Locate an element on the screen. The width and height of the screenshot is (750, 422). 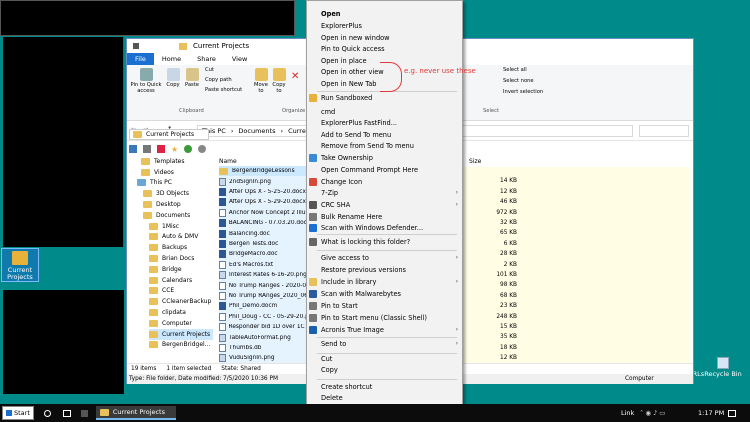
menu-item: ExplorerPlus is located at coordinates (384, 26).